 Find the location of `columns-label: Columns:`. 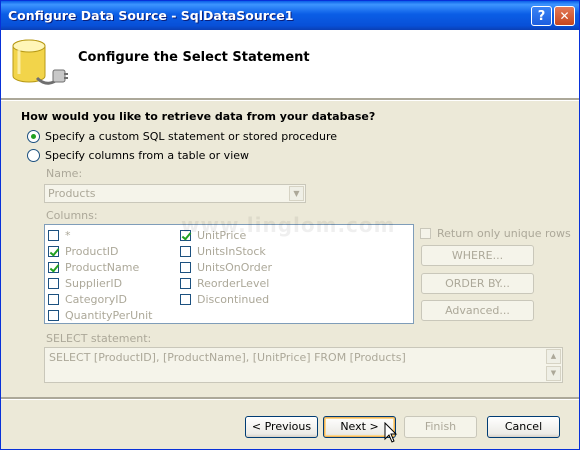

columns-label: Columns: is located at coordinates (72, 215).